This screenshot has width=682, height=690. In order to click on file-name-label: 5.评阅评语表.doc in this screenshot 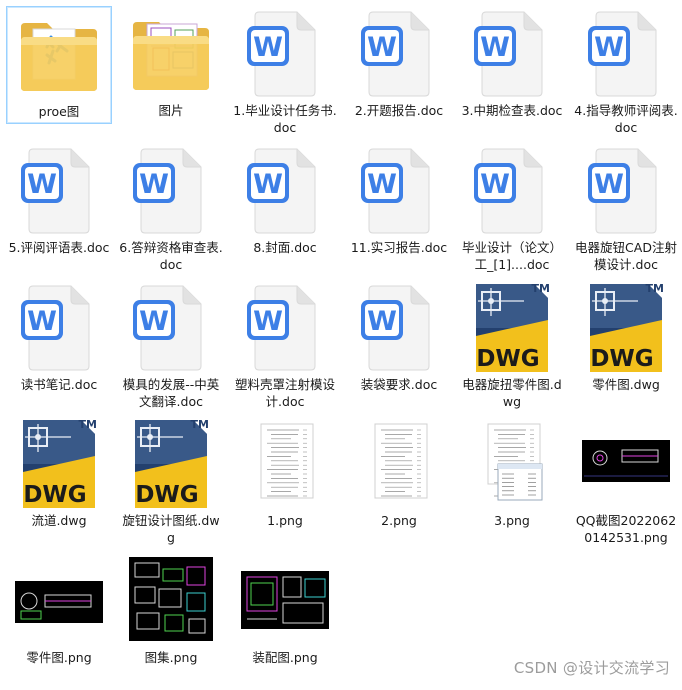, I will do `click(59, 247)`.